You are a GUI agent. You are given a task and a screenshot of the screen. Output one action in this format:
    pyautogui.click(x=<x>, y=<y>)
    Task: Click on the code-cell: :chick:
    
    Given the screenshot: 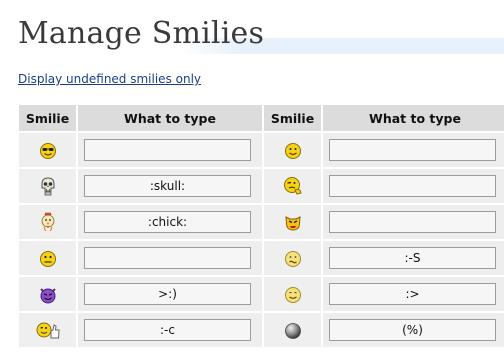 What is the action you would take?
    pyautogui.click(x=170, y=222)
    